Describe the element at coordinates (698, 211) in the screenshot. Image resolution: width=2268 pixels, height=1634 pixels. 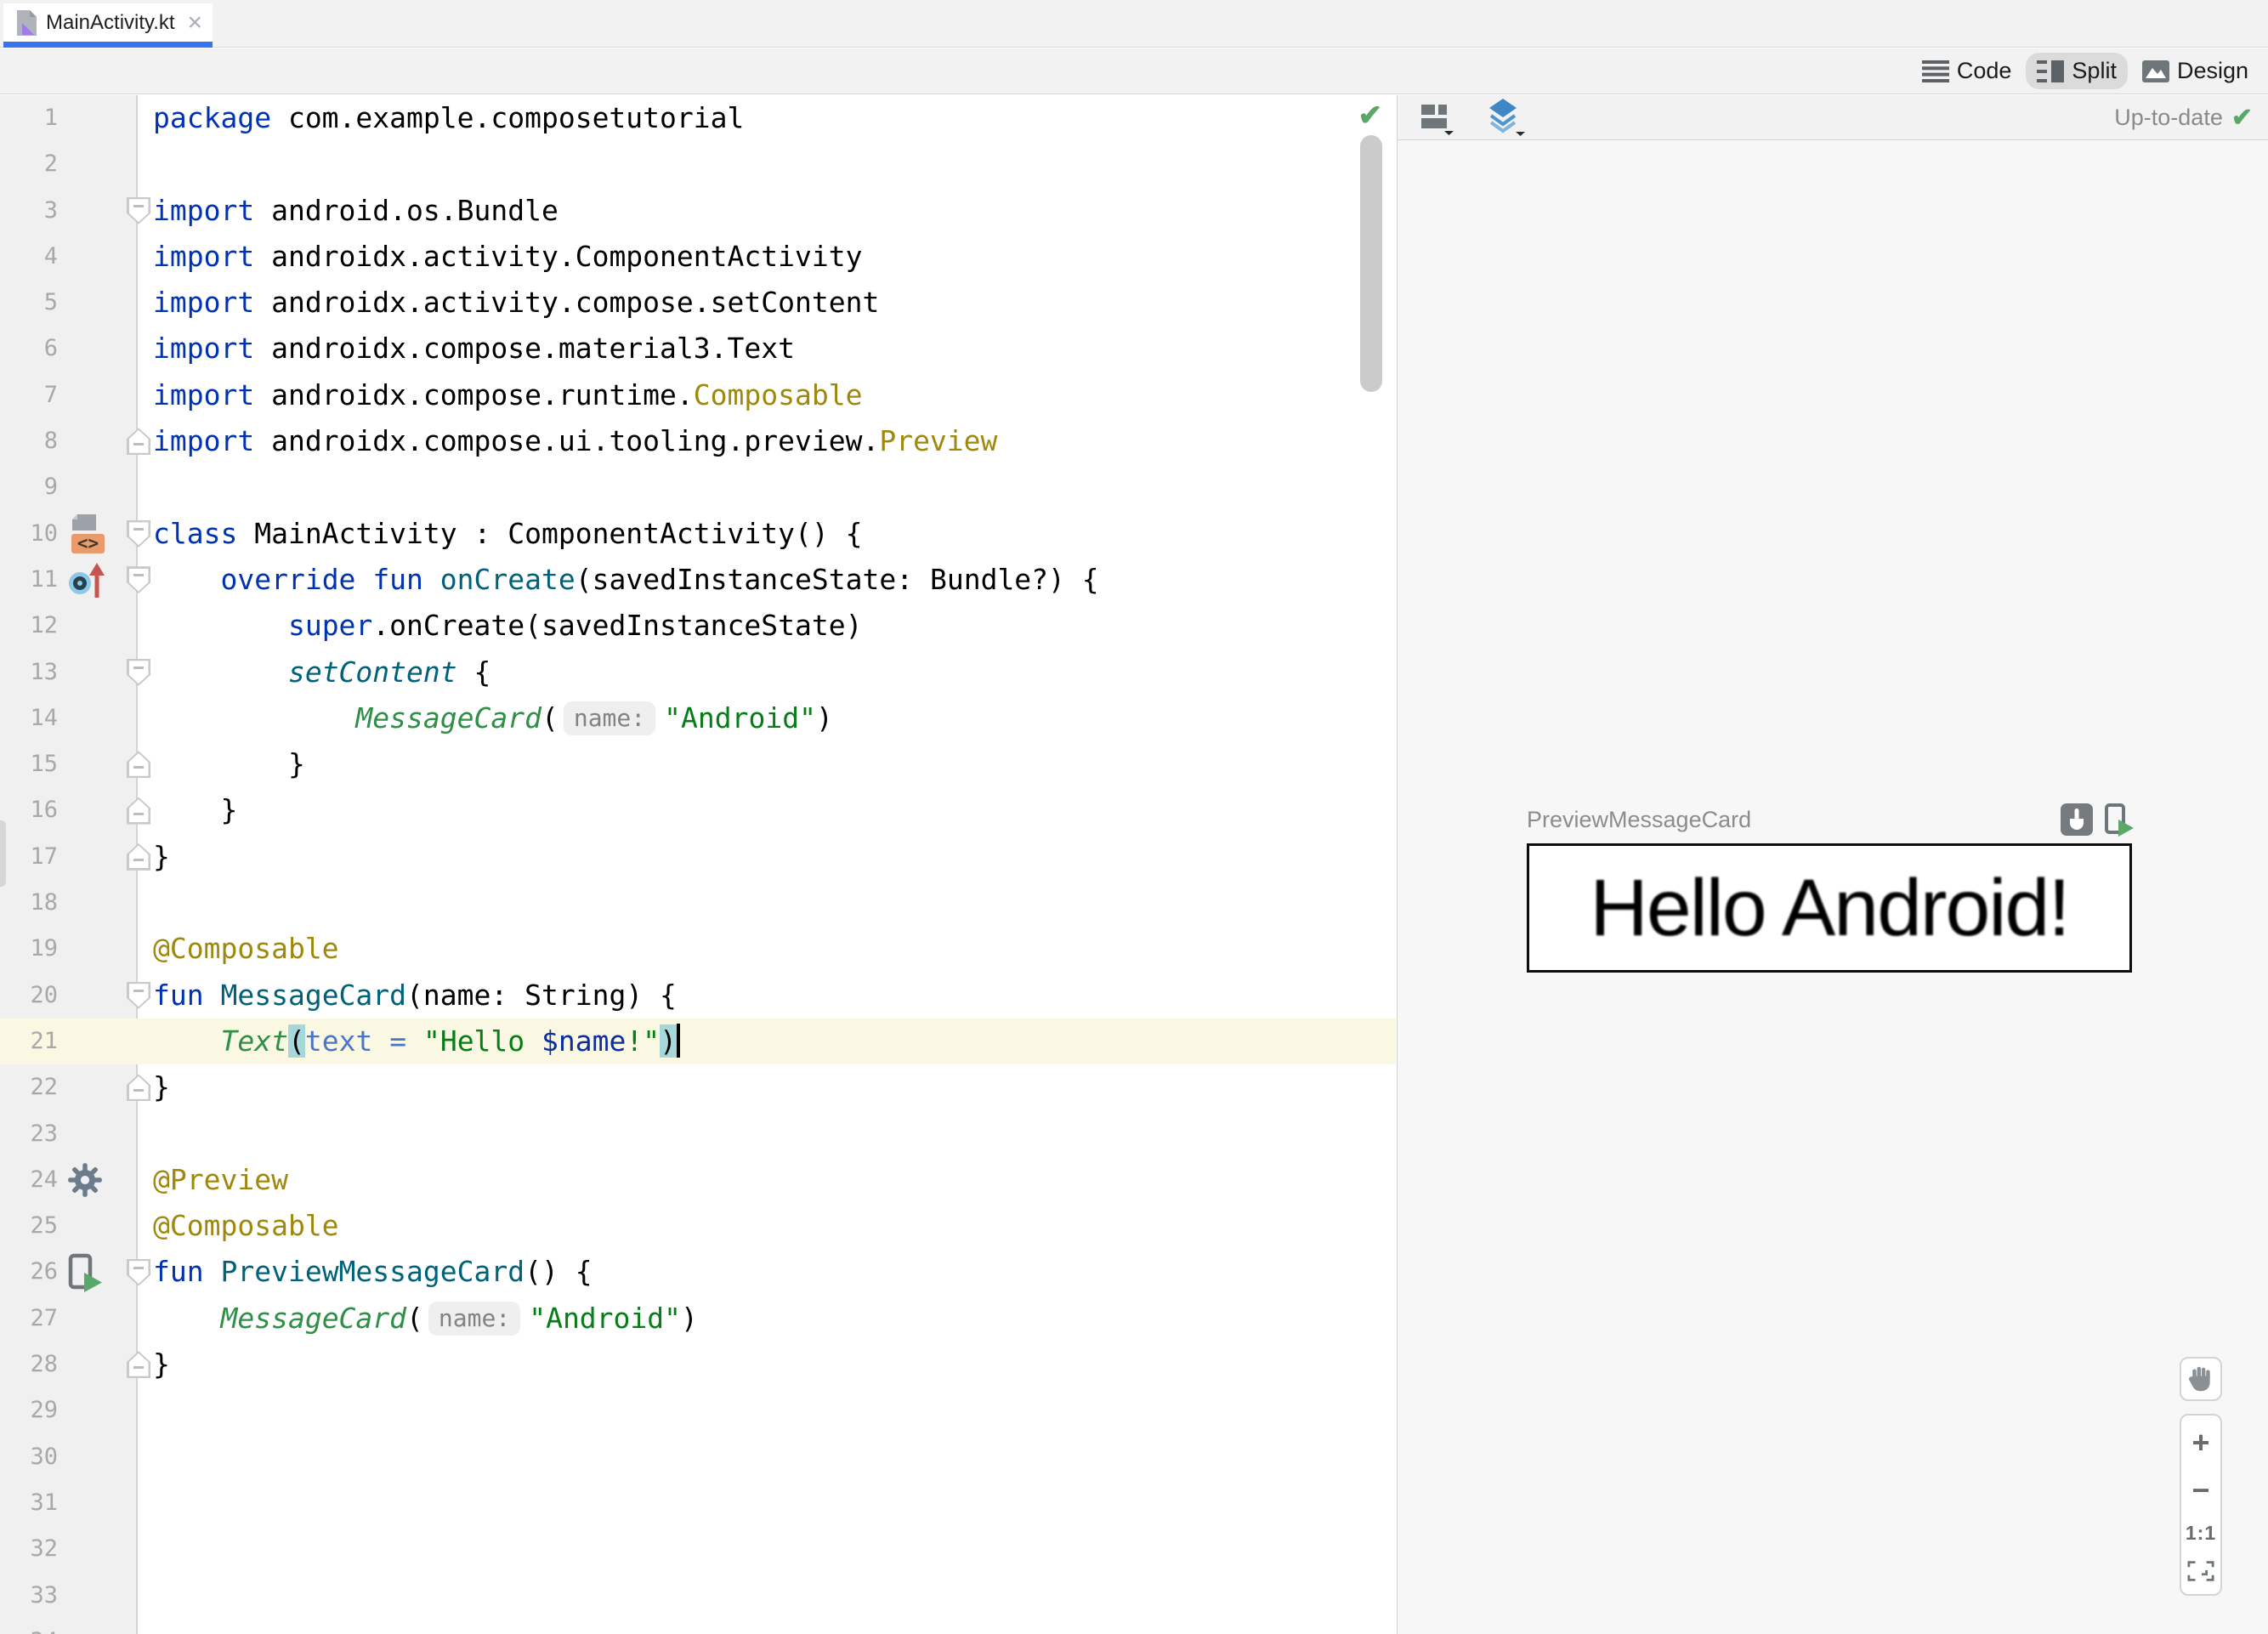
I see `code-line-3: 3 import android.os.Bundle` at that location.